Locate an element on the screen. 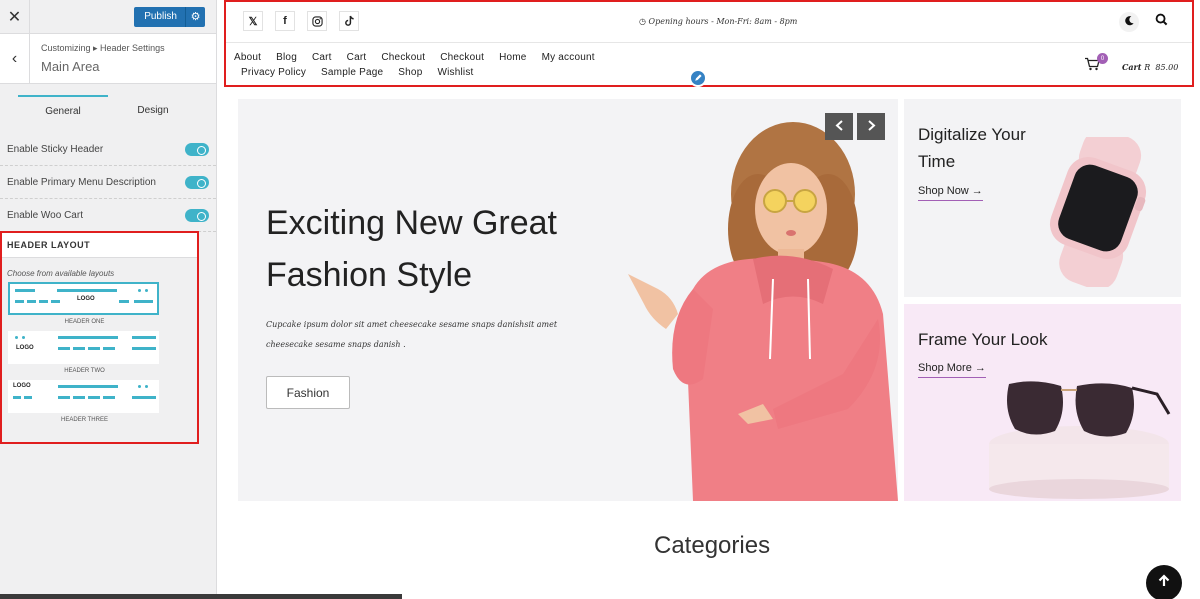 This screenshot has height=599, width=1200. toggle-row-sticky-header: Enable Sticky Header is located at coordinates (108, 149).